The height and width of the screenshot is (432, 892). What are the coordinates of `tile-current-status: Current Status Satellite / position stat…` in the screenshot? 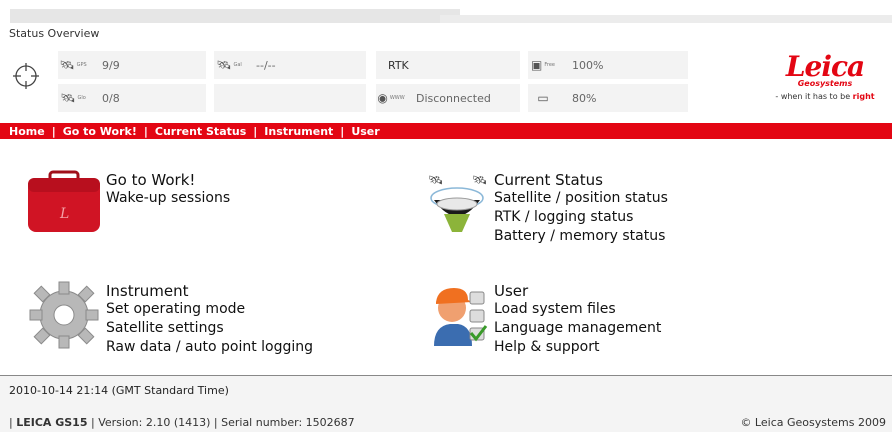 It's located at (581, 208).